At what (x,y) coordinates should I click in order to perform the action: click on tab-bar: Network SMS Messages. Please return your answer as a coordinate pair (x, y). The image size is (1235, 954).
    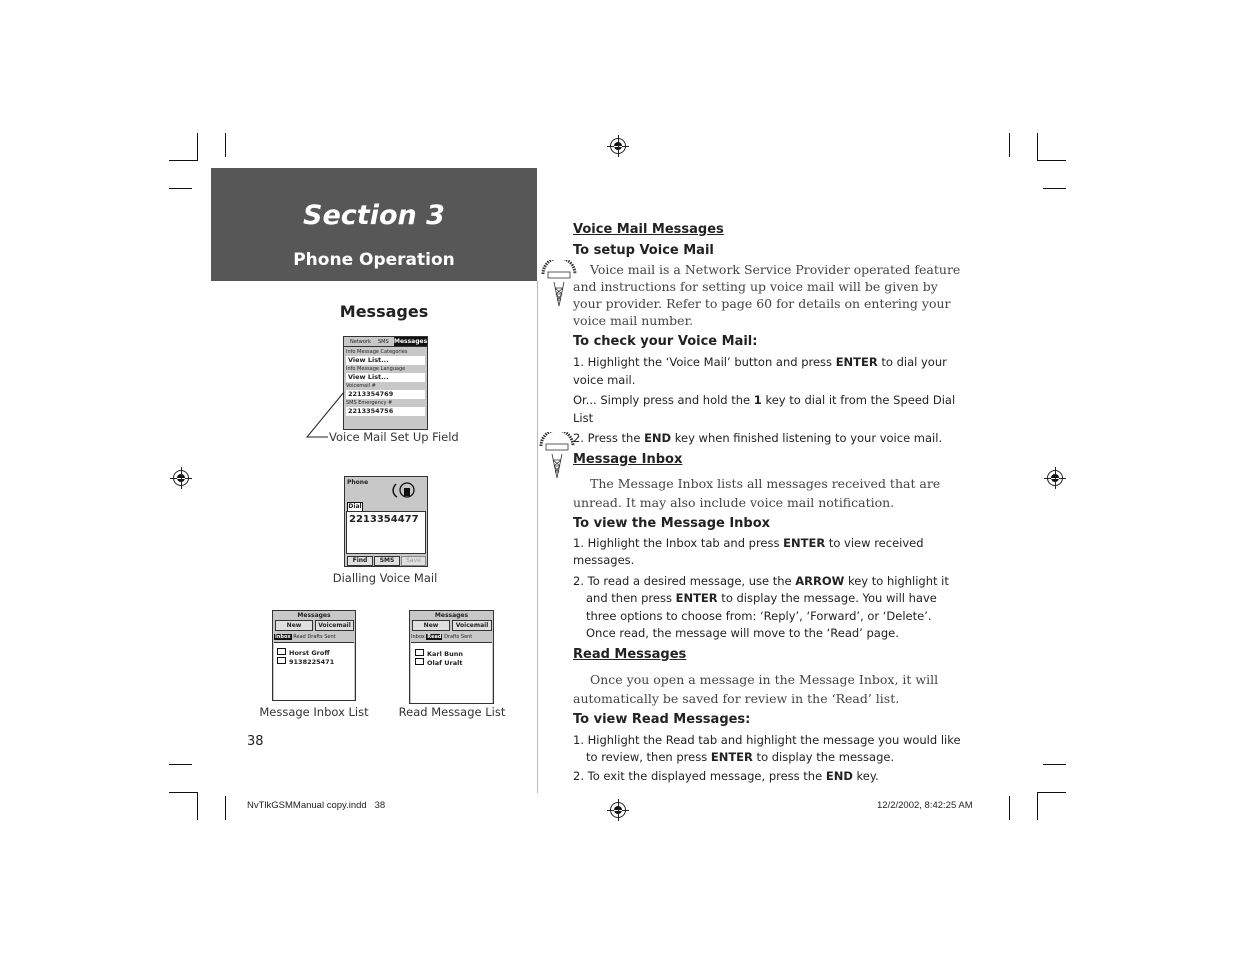
    Looking at the image, I should click on (385, 342).